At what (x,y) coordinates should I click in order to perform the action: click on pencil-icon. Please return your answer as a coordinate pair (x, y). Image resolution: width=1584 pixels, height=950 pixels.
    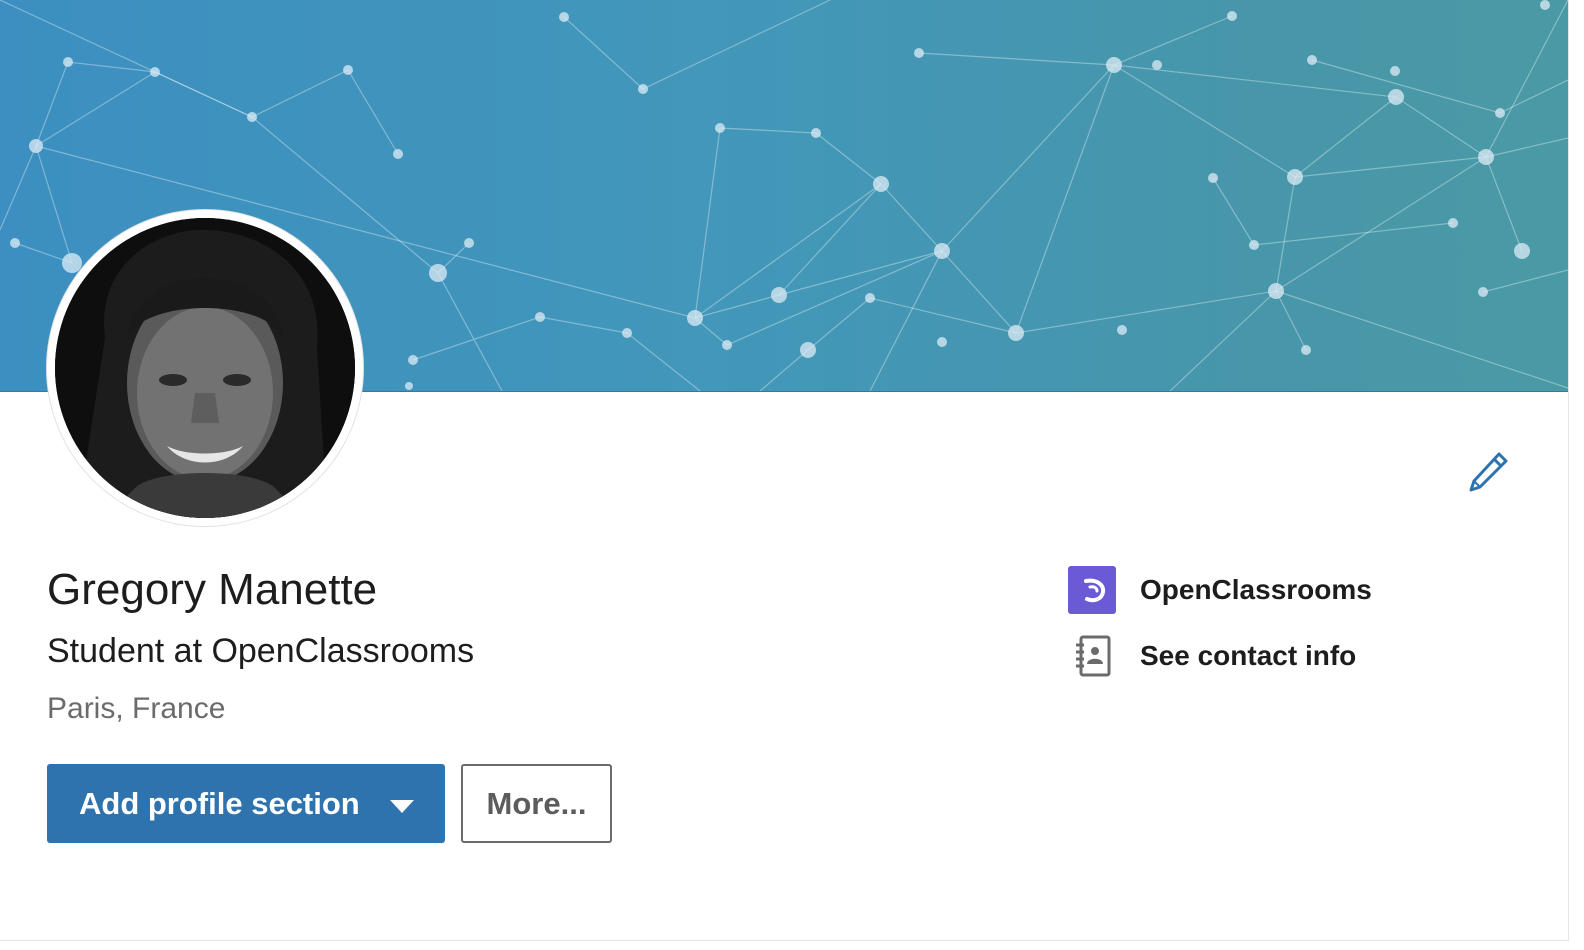
    Looking at the image, I should click on (1488, 472).